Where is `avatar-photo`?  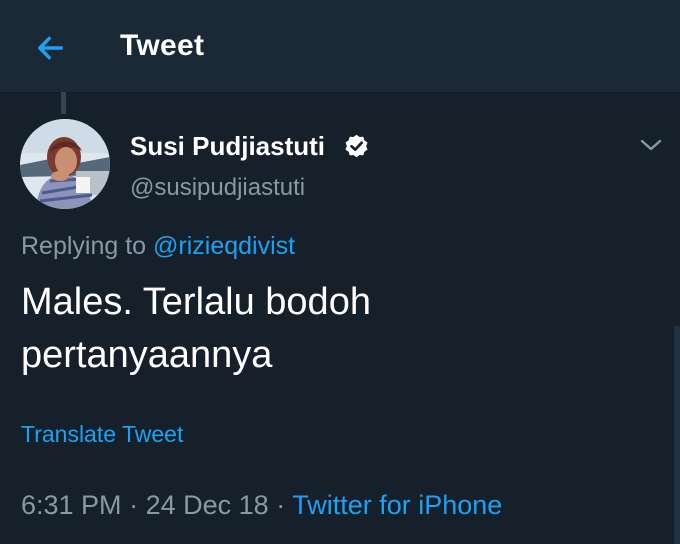
avatar-photo is located at coordinates (65, 164).